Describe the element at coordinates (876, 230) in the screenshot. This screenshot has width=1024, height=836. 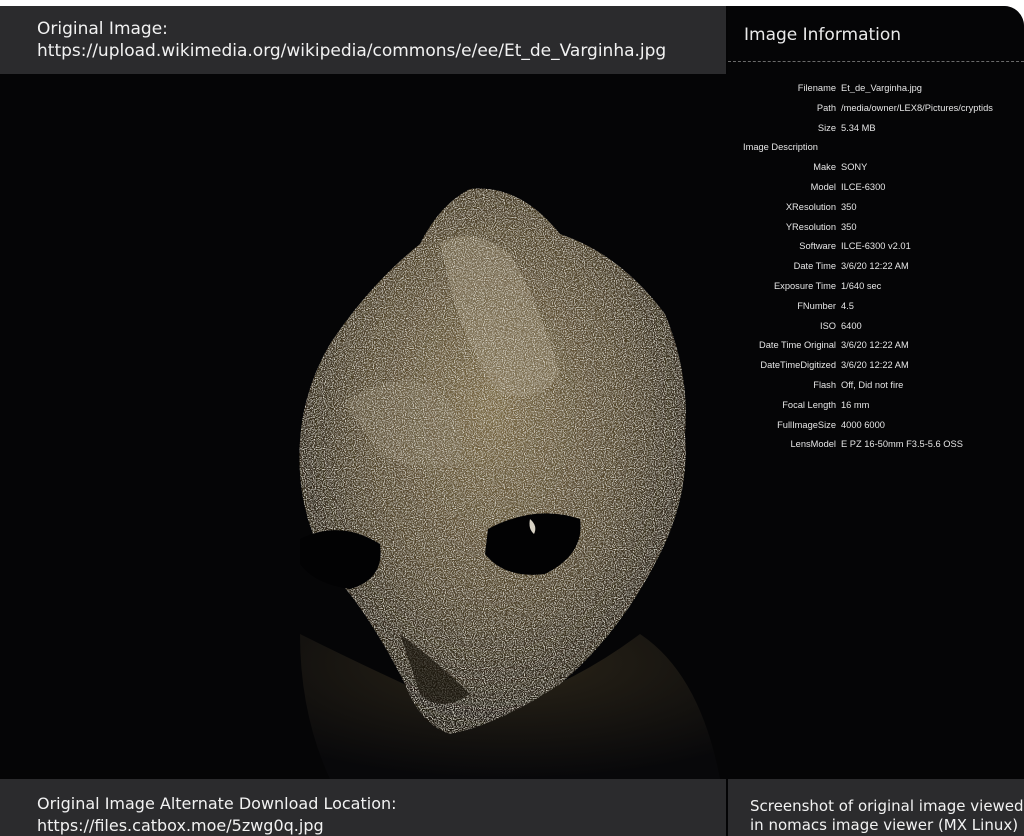
I see `metadata-row: YResolution 350` at that location.